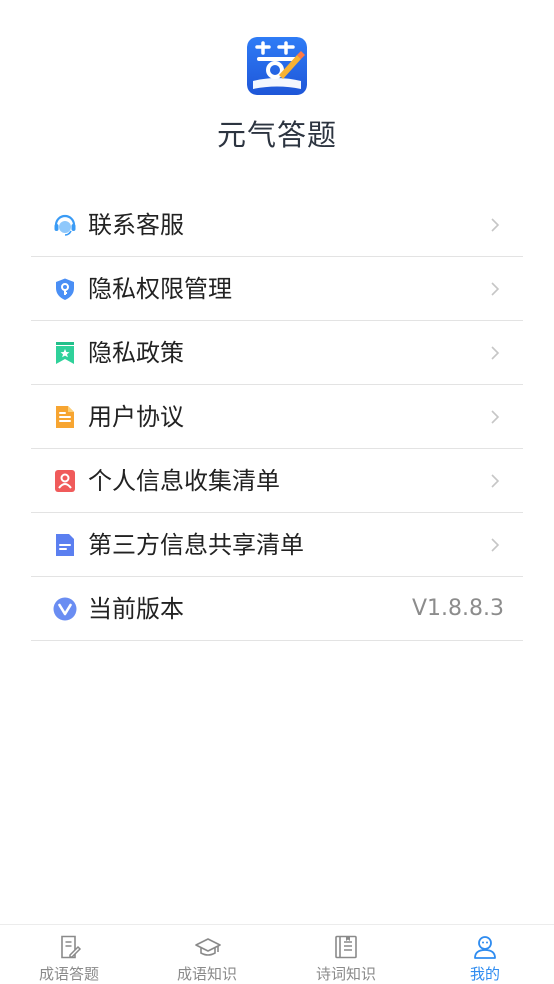 Image resolution: width=554 pixels, height=984 pixels. What do you see at coordinates (277, 353) in the screenshot?
I see `menu-item-privacy-policy: 隐私政策` at bounding box center [277, 353].